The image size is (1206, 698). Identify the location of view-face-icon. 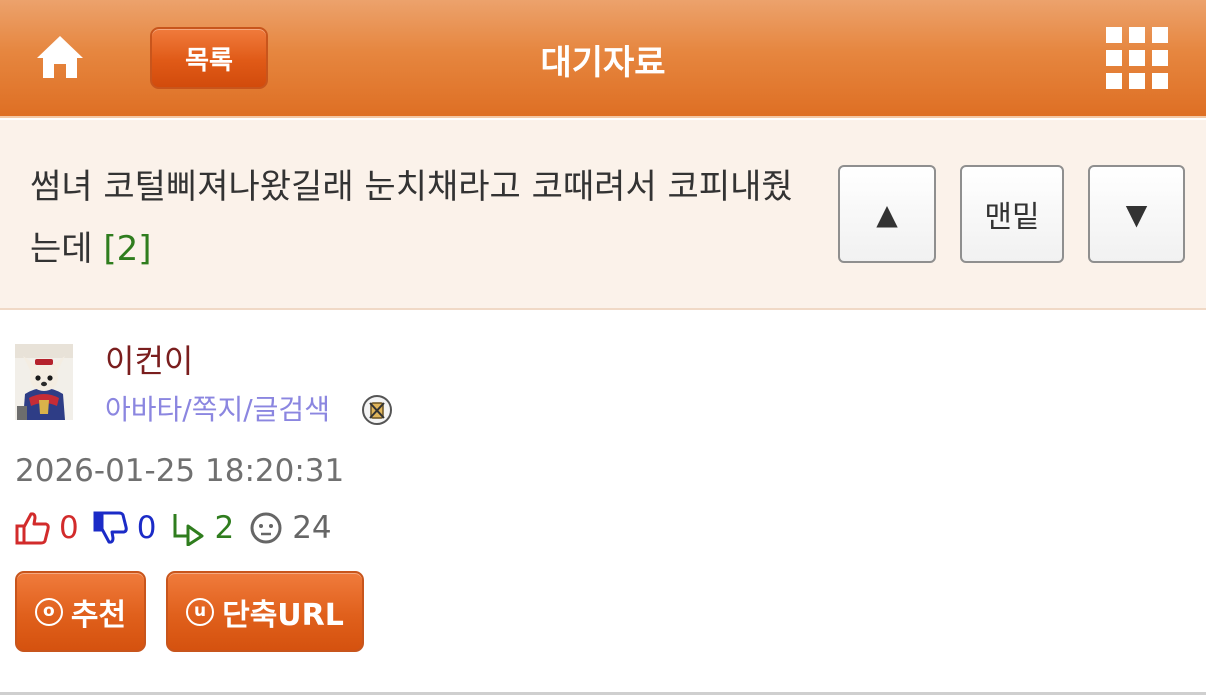
(266, 528).